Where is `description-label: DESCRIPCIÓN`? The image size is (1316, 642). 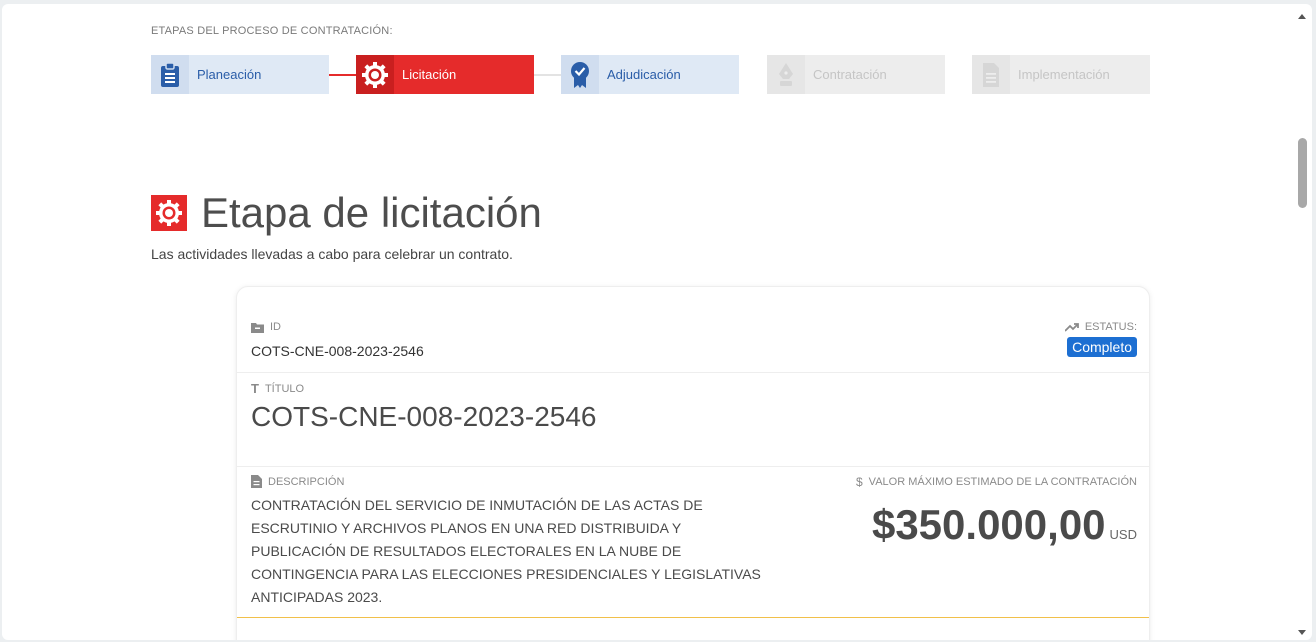
description-label: DESCRIPCIÓN is located at coordinates (297, 481).